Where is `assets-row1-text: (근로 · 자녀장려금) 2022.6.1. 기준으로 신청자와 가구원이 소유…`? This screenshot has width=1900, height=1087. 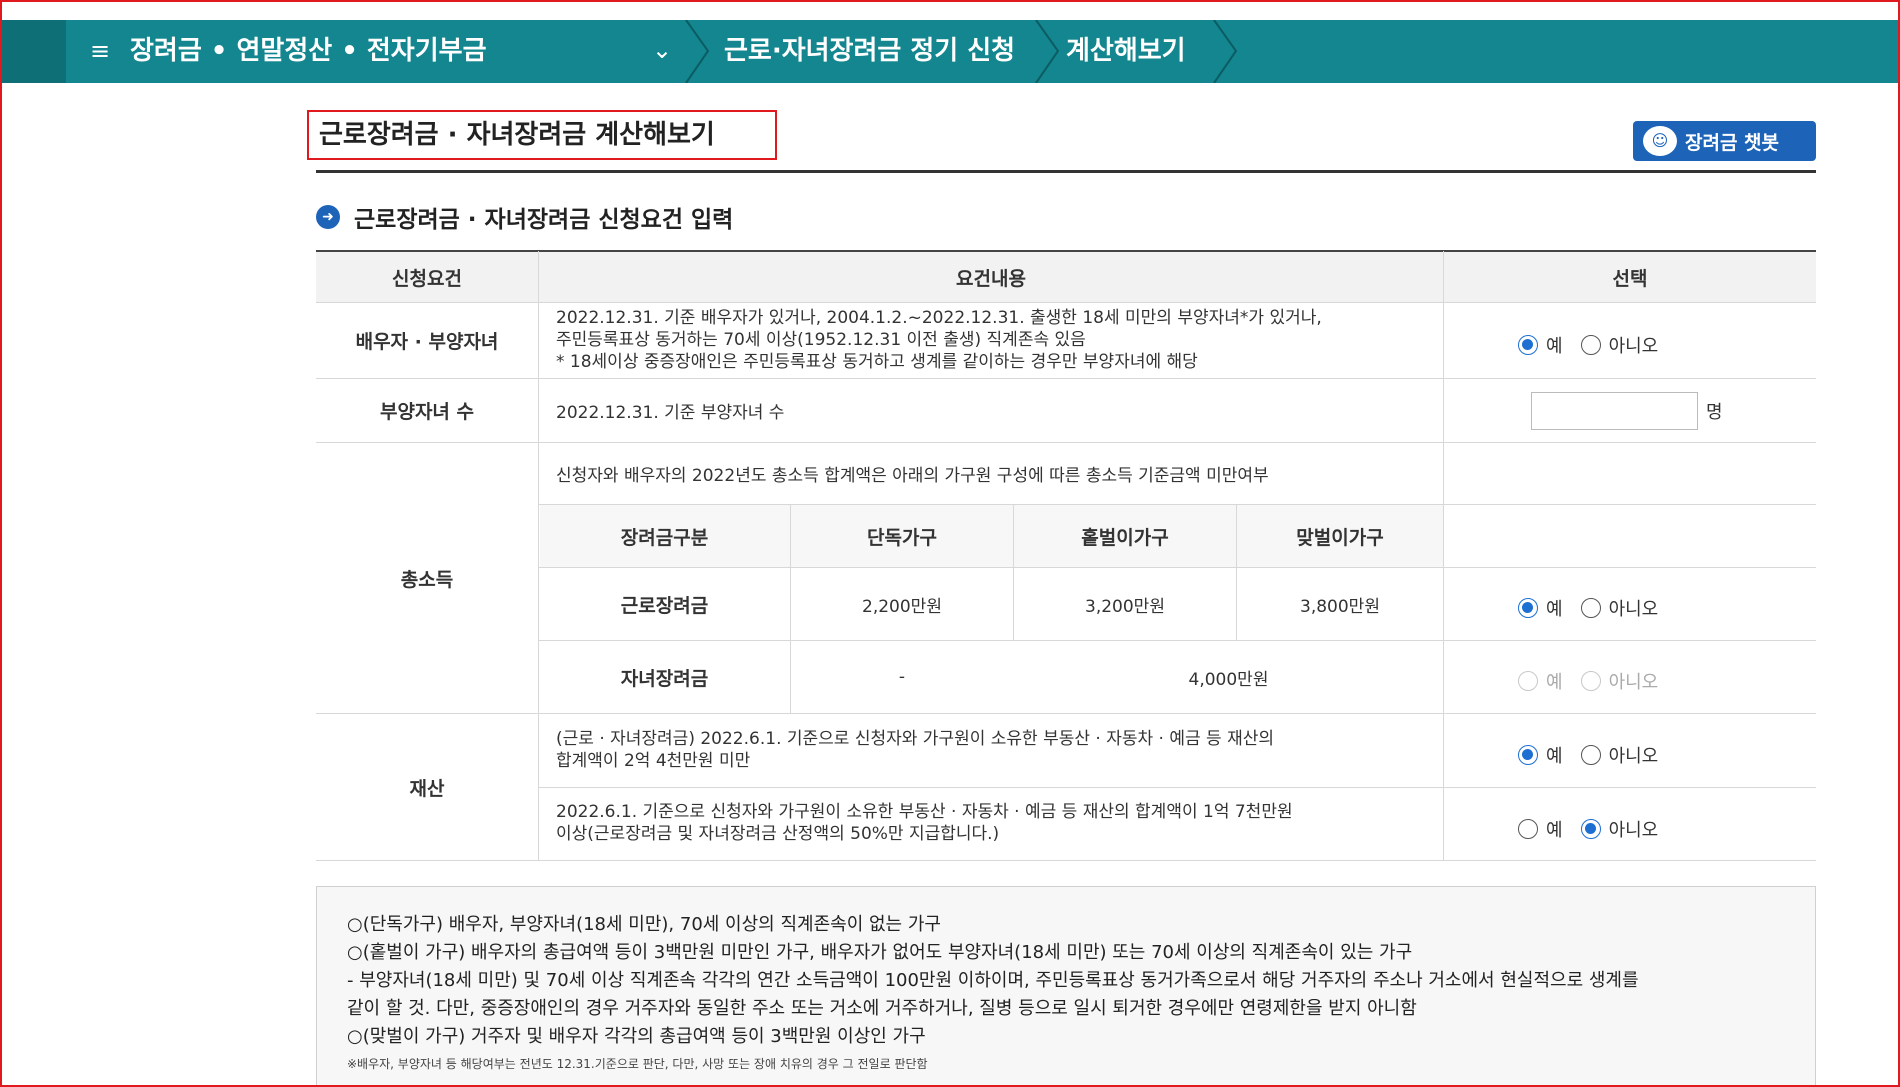 assets-row1-text: (근로 · 자녀장려금) 2022.6.1. 기준으로 신청자와 가구원이 소유… is located at coordinates (996, 750).